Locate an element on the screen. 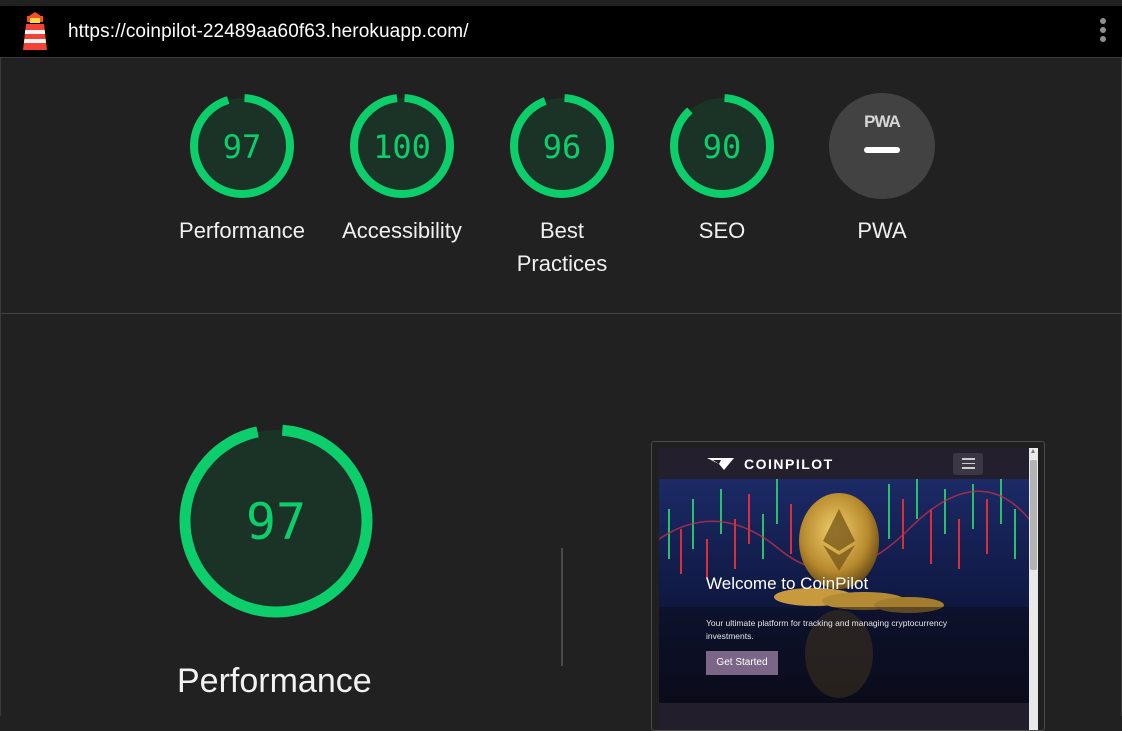 The image size is (1122, 731). performance-big-score: 97 is located at coordinates (276, 522).